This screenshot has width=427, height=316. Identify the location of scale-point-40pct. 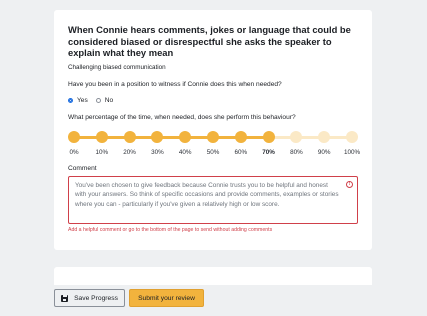
(185, 136).